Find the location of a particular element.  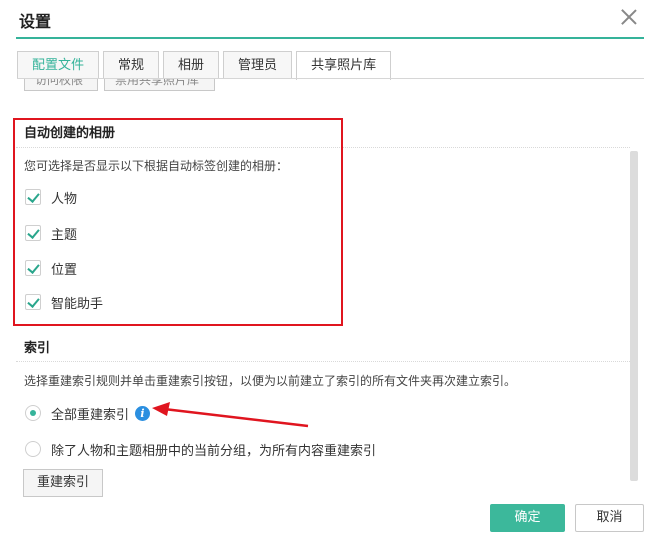

disable-shared-library-button: 禁用共享照片库 is located at coordinates (159, 85).